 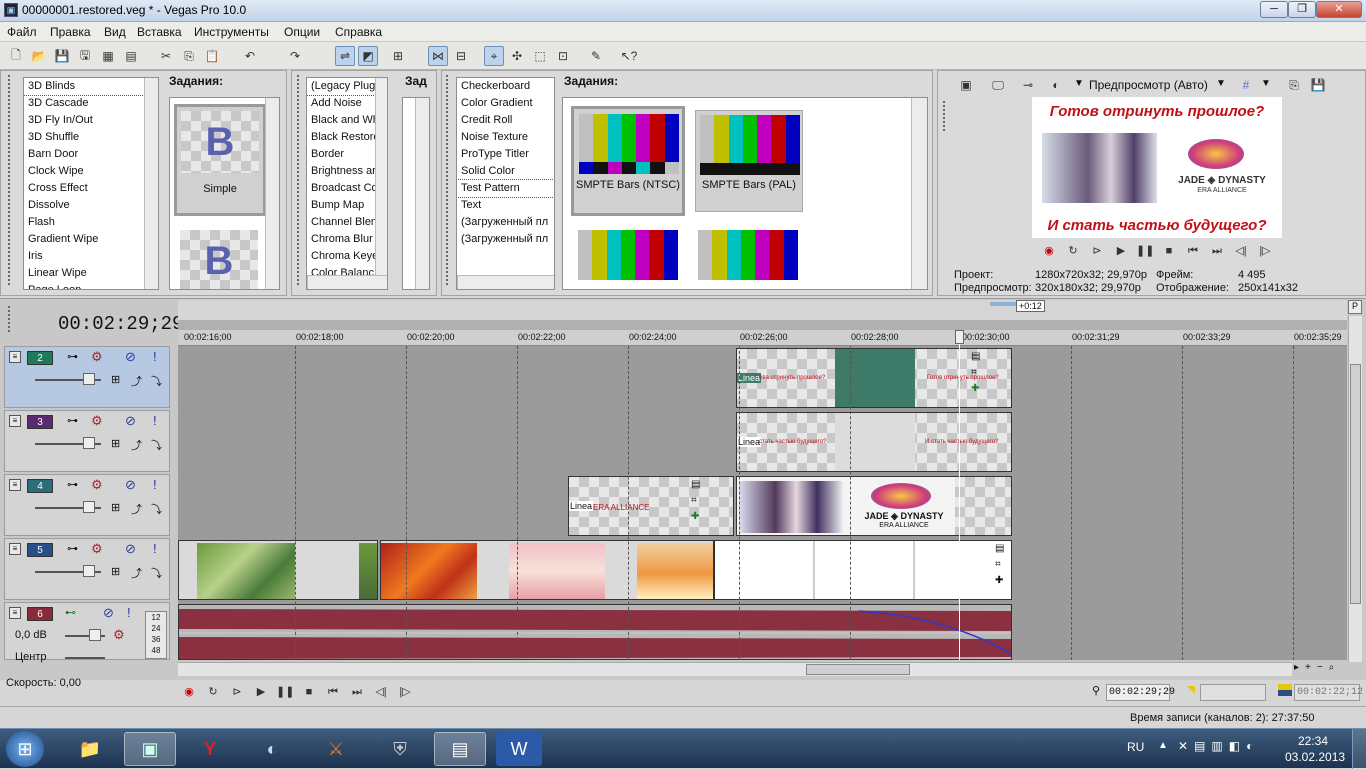 I want to click on maximize-button: ❐, so click(x=1302, y=9).